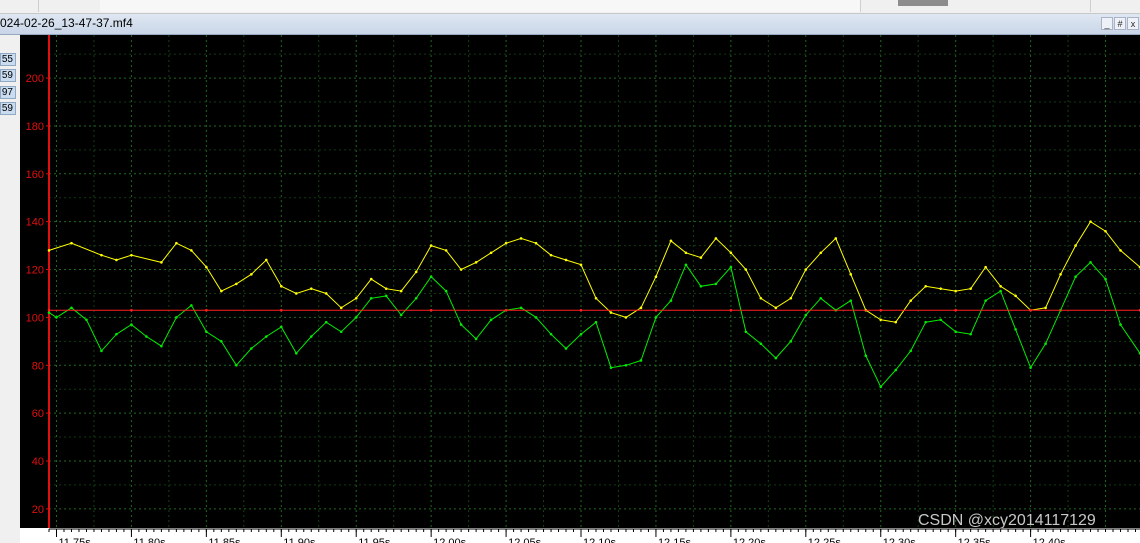  What do you see at coordinates (8, 92) in the screenshot?
I see `channel-value: 97` at bounding box center [8, 92].